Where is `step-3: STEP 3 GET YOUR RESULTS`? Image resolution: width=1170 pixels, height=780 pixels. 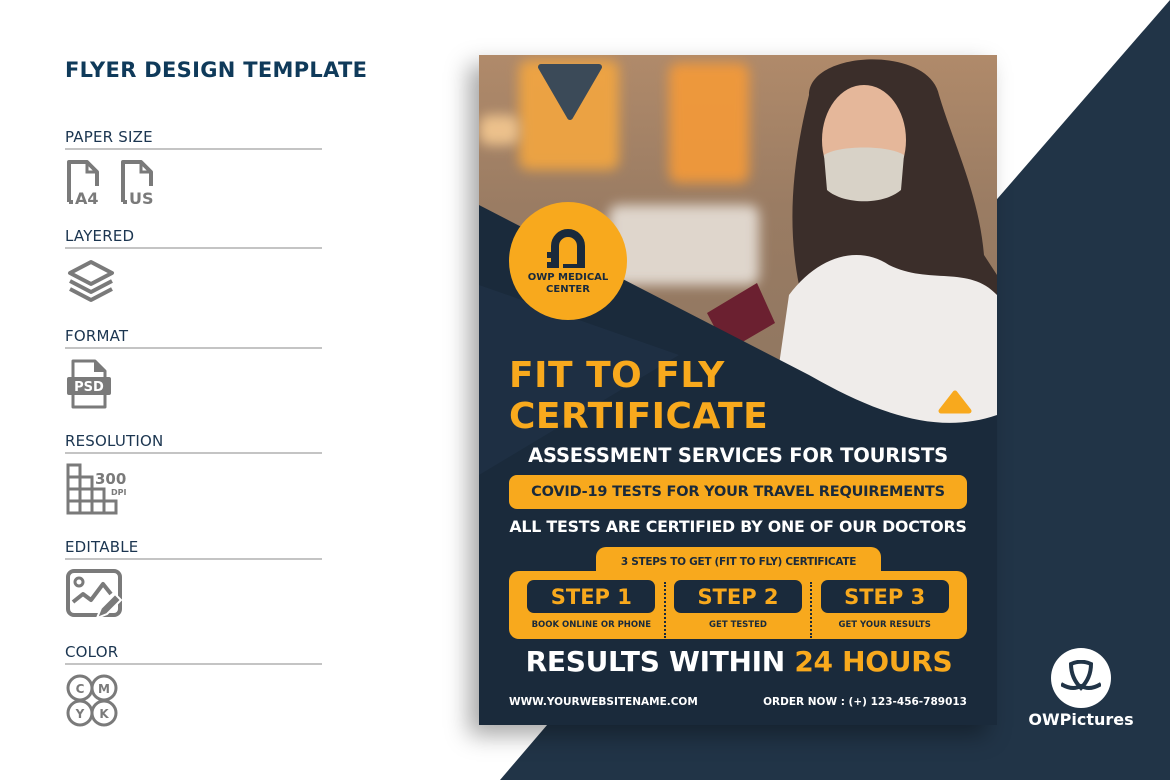 step-3: STEP 3 GET YOUR RESULTS is located at coordinates (884, 605).